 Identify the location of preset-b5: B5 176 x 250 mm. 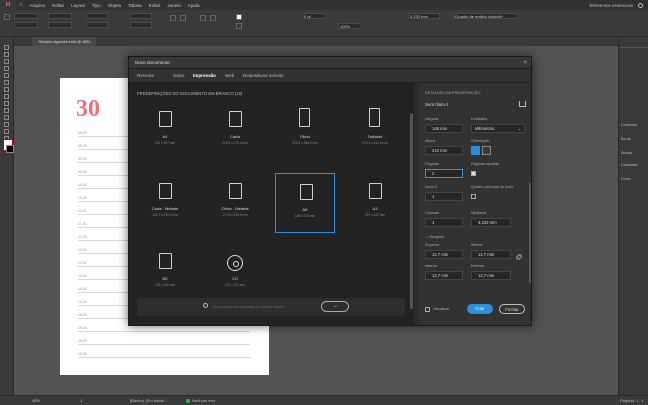
(165, 273).